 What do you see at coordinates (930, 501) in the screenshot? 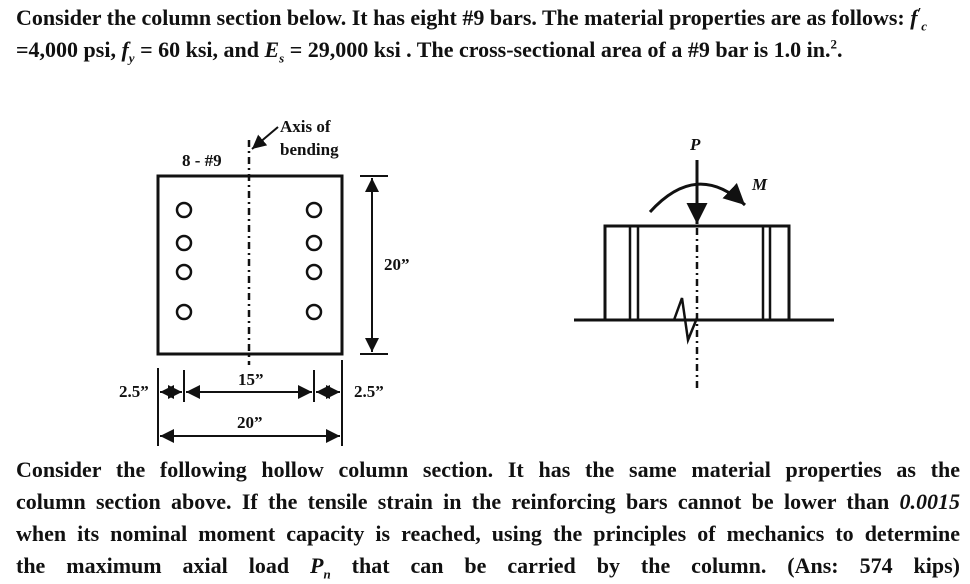
I see `strain-limit-value: 0.0015` at bounding box center [930, 501].